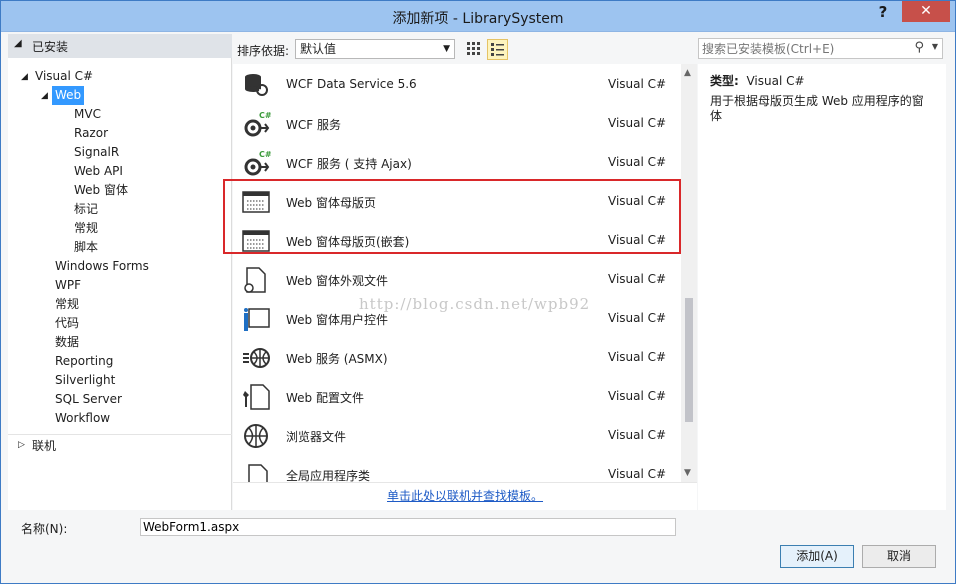  I want to click on template-name: Web 窗体母版页, so click(331, 203).